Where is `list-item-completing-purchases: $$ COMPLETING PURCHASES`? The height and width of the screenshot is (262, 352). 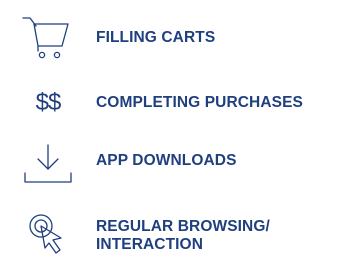
list-item-completing-purchases: $$ COMPLETING PURCHASES is located at coordinates (176, 103).